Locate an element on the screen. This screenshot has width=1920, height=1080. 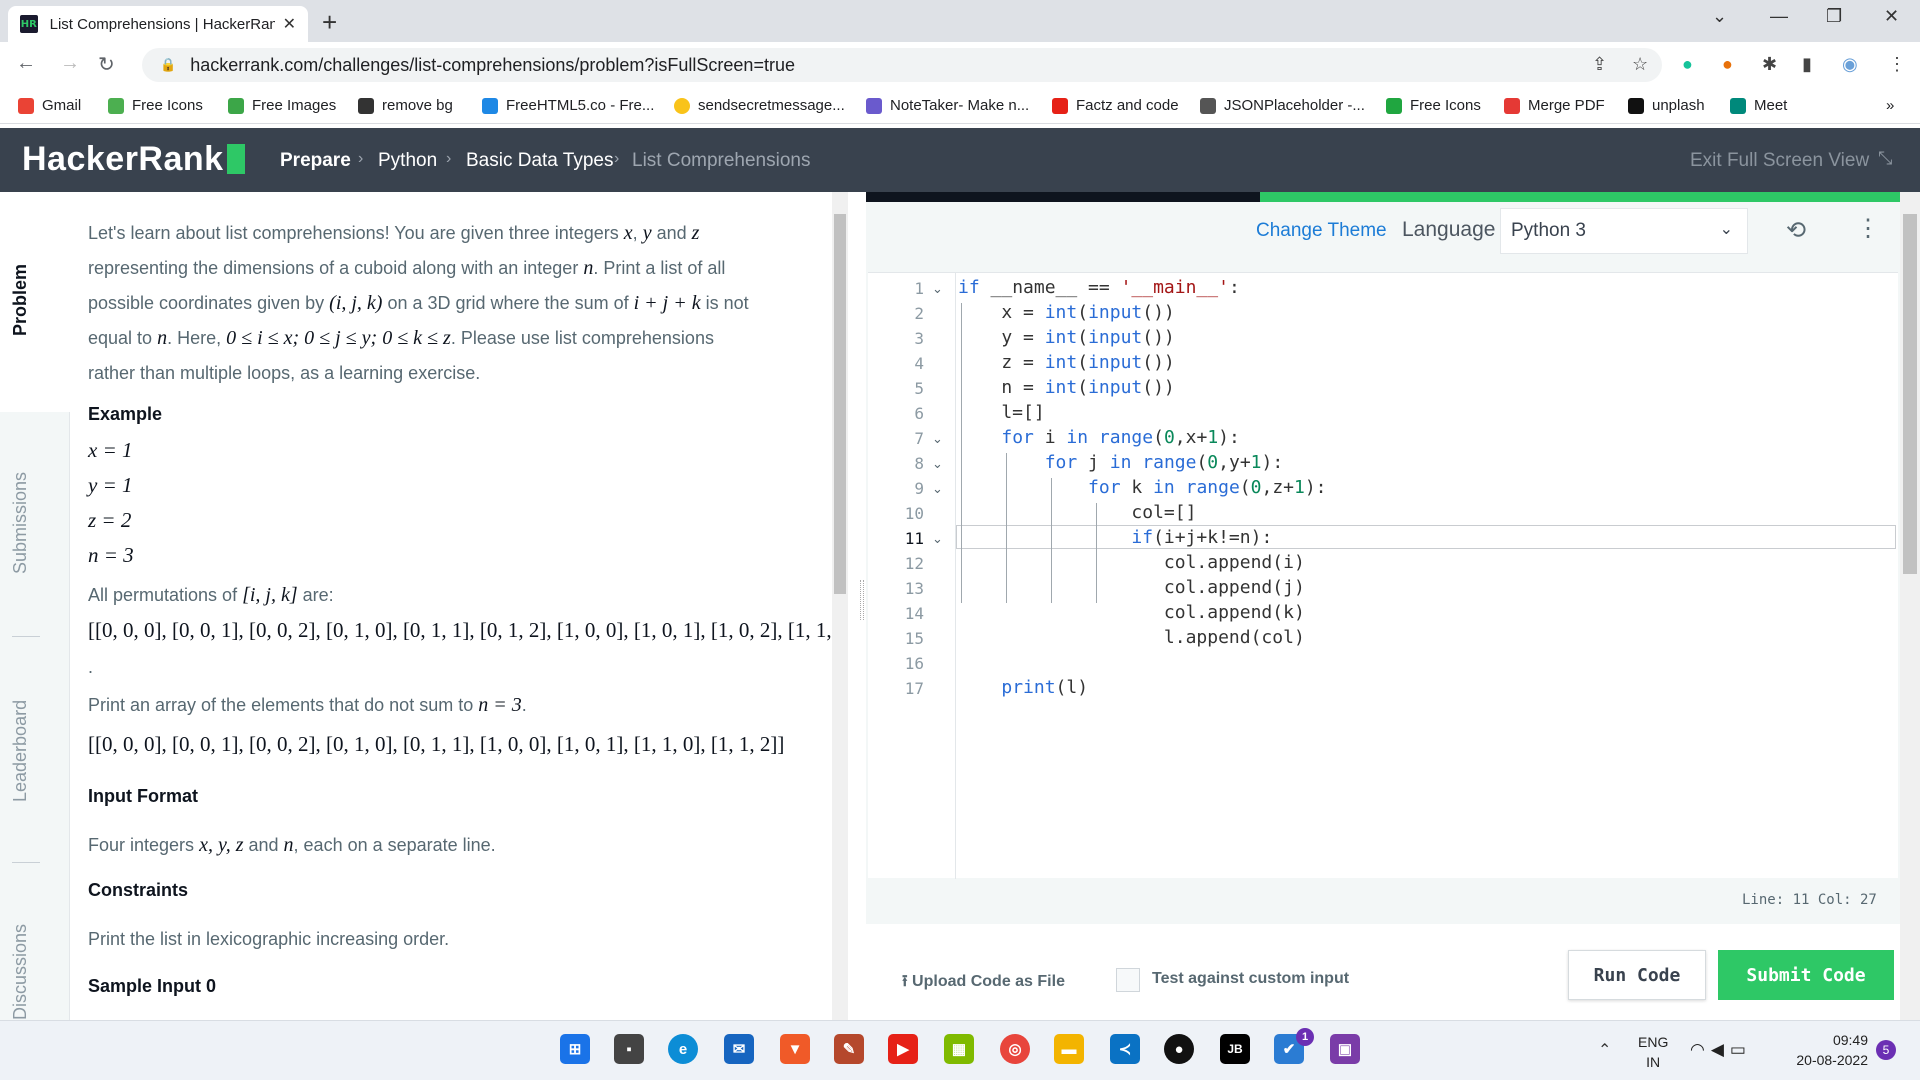
clock: 09:49 20-08-2022 is located at coordinates (1824, 1050).